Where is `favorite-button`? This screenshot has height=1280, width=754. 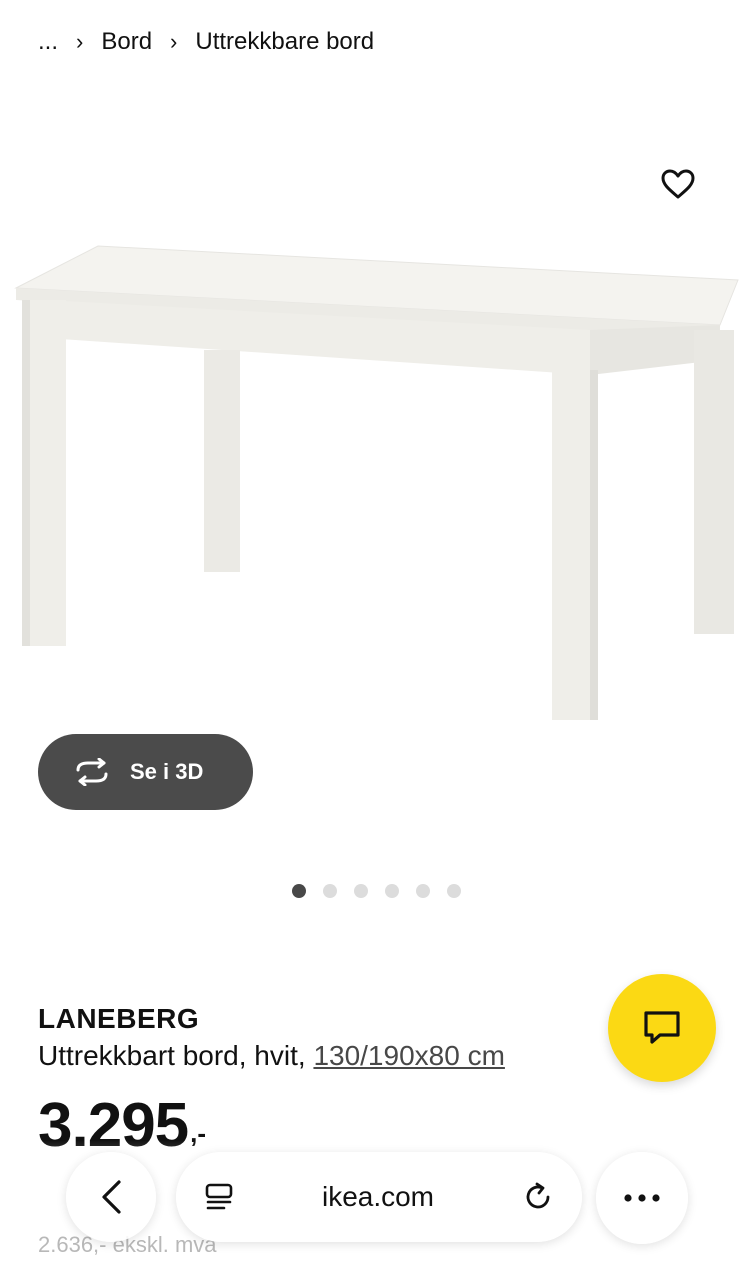 favorite-button is located at coordinates (678, 184).